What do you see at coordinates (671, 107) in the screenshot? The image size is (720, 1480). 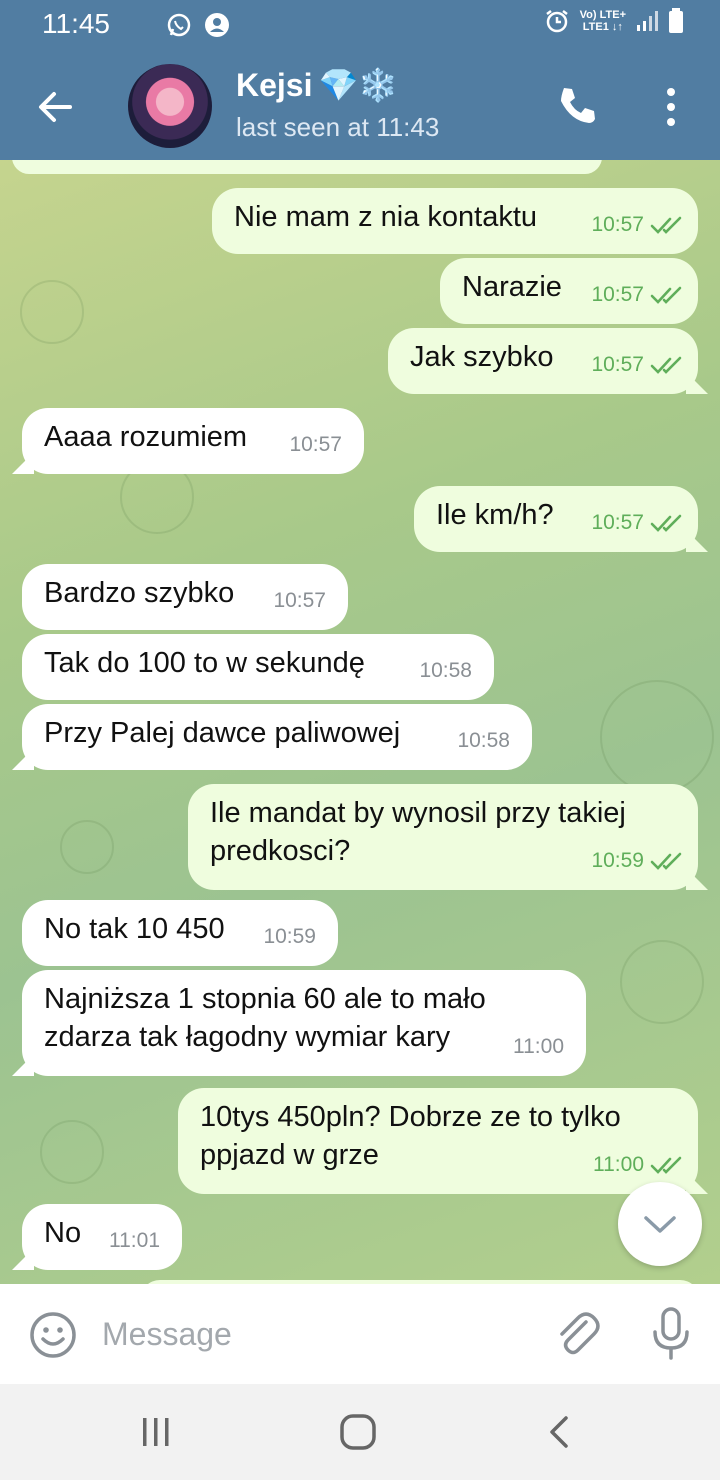 I see `more-options-button` at bounding box center [671, 107].